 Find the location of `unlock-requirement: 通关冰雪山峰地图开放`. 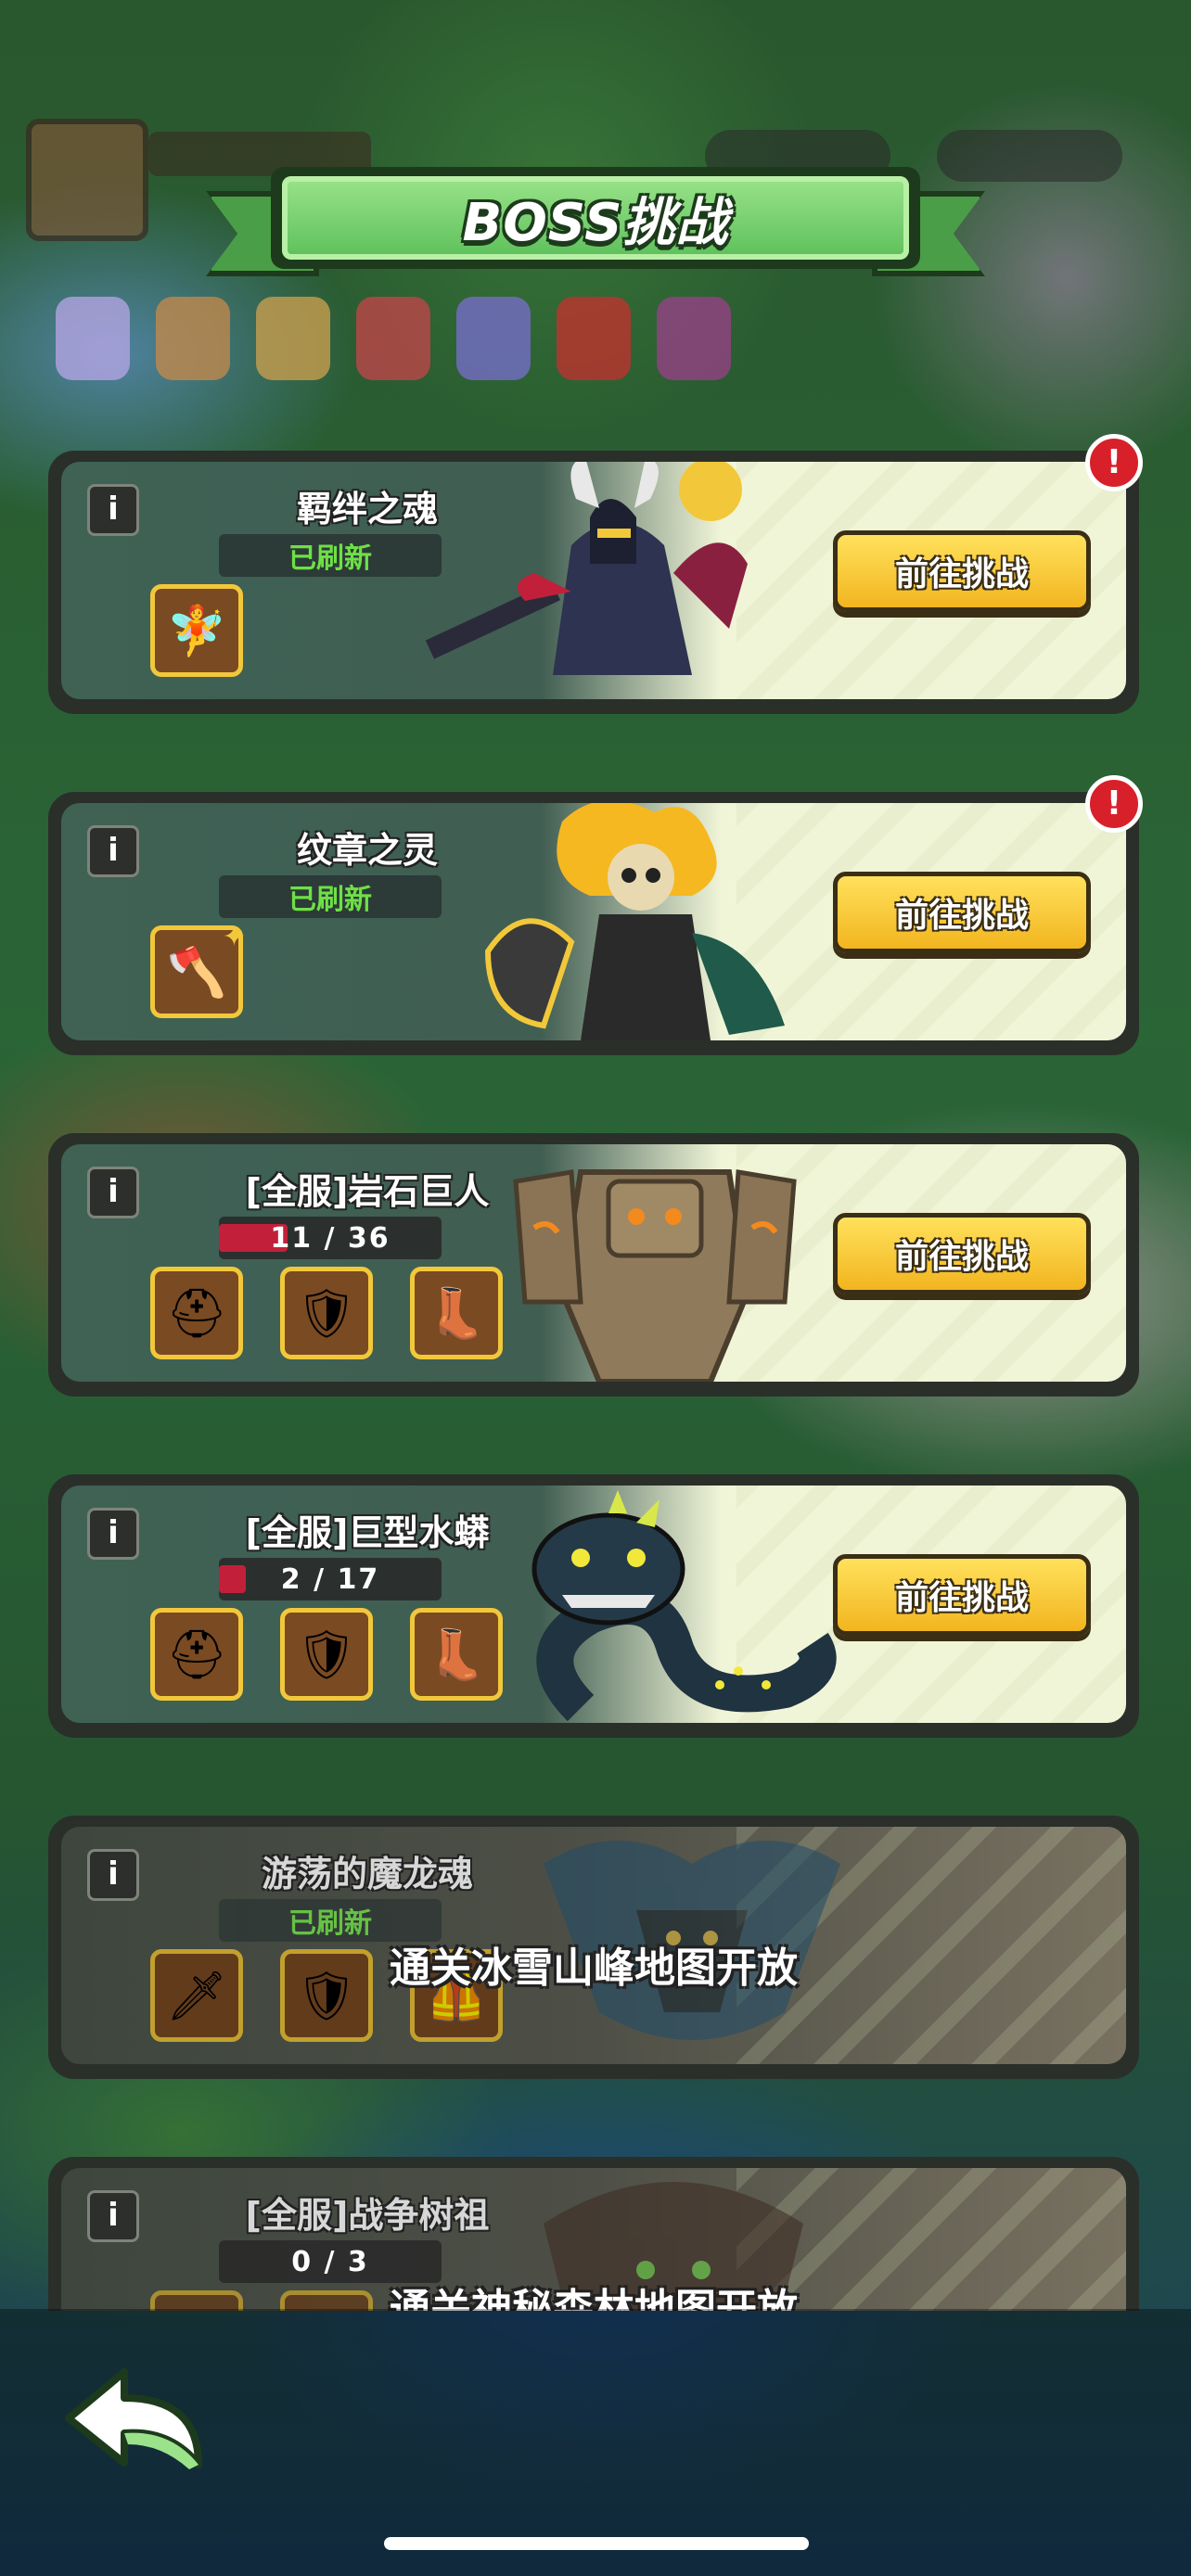

unlock-requirement: 通关冰雪山峰地图开放 is located at coordinates (594, 1968).